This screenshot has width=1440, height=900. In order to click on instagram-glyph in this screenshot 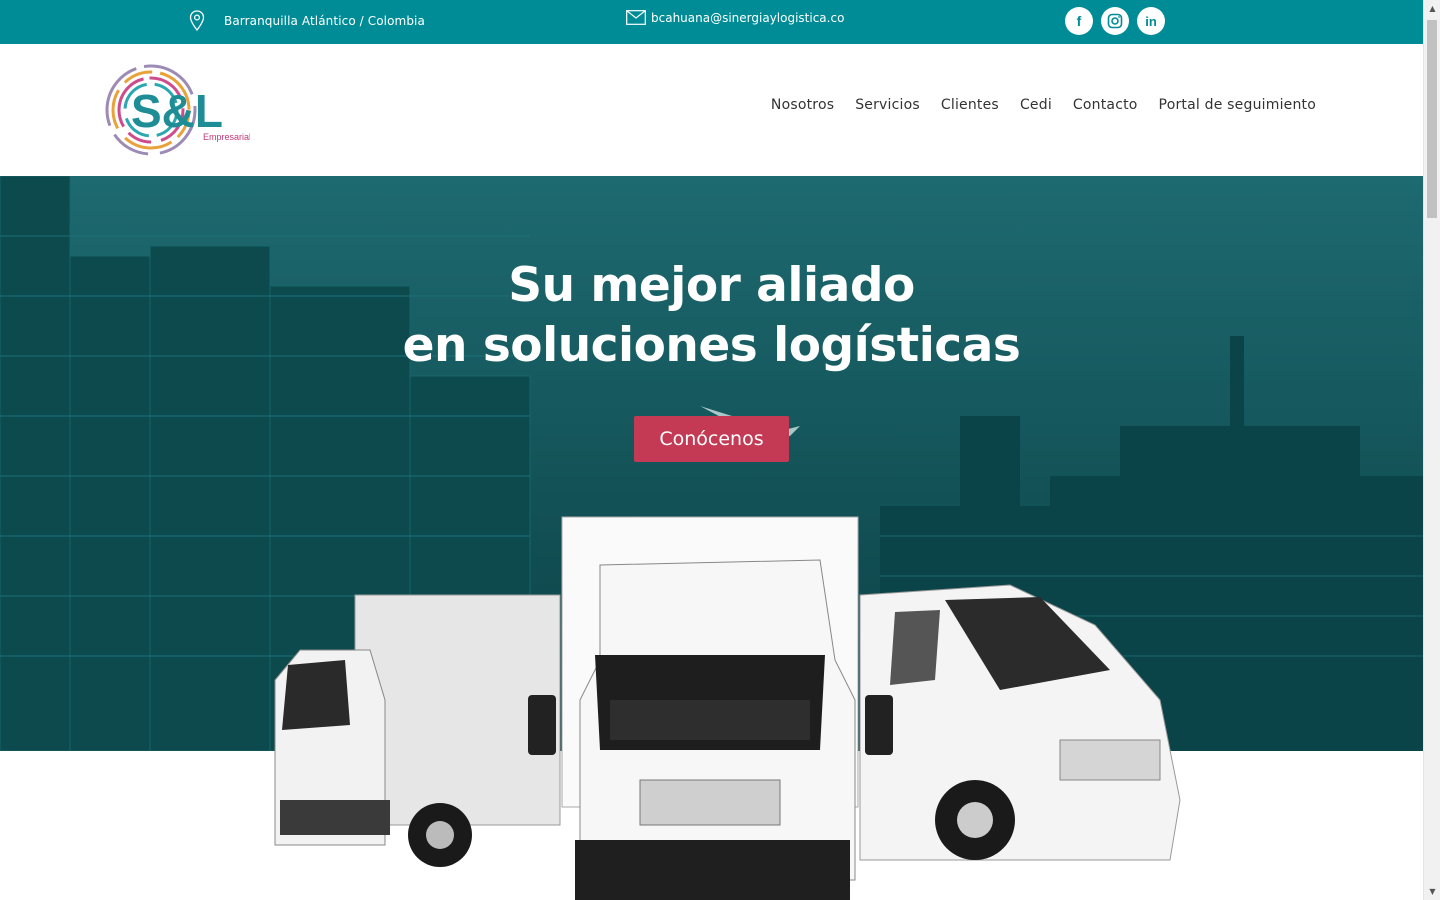, I will do `click(1115, 21)`.